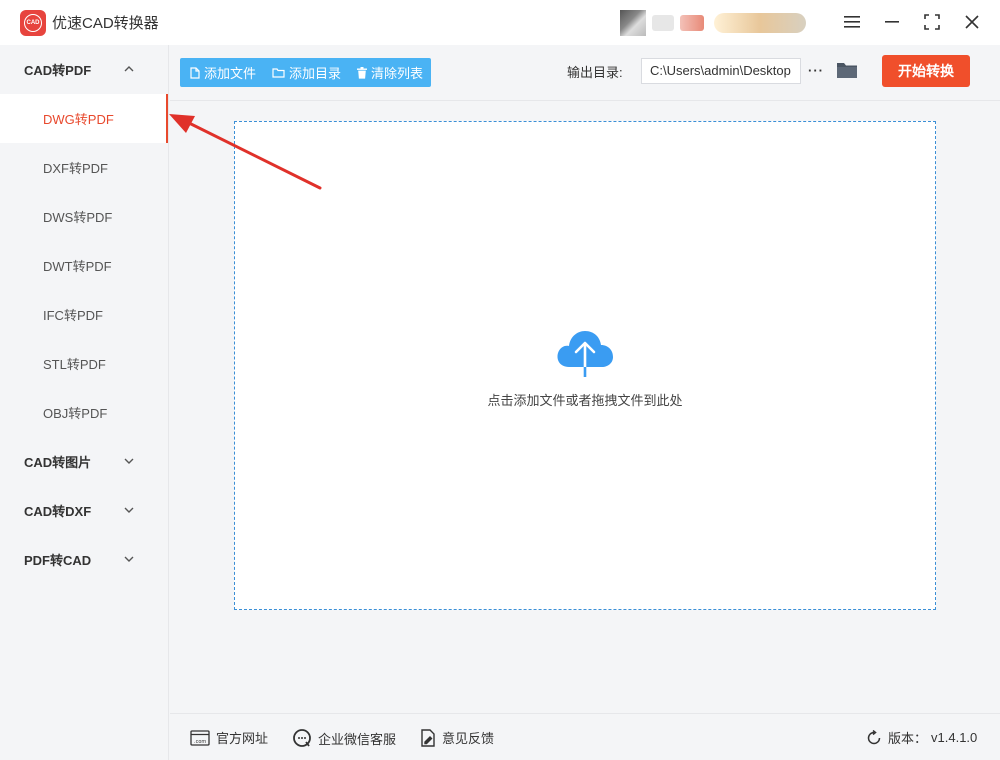  I want to click on sidebar-item-dwg-to-pdf: DWG转PDF, so click(84, 118).